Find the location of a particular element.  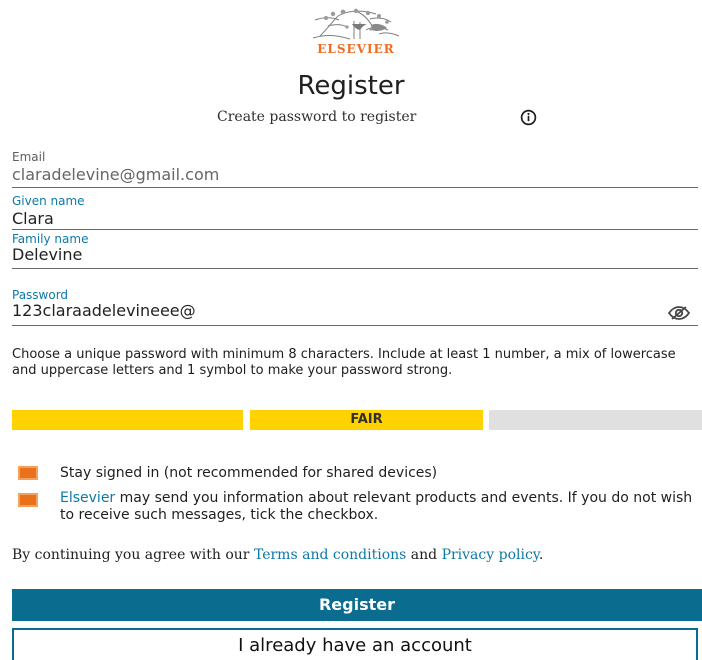

given-name-label: Given name is located at coordinates (48, 201).